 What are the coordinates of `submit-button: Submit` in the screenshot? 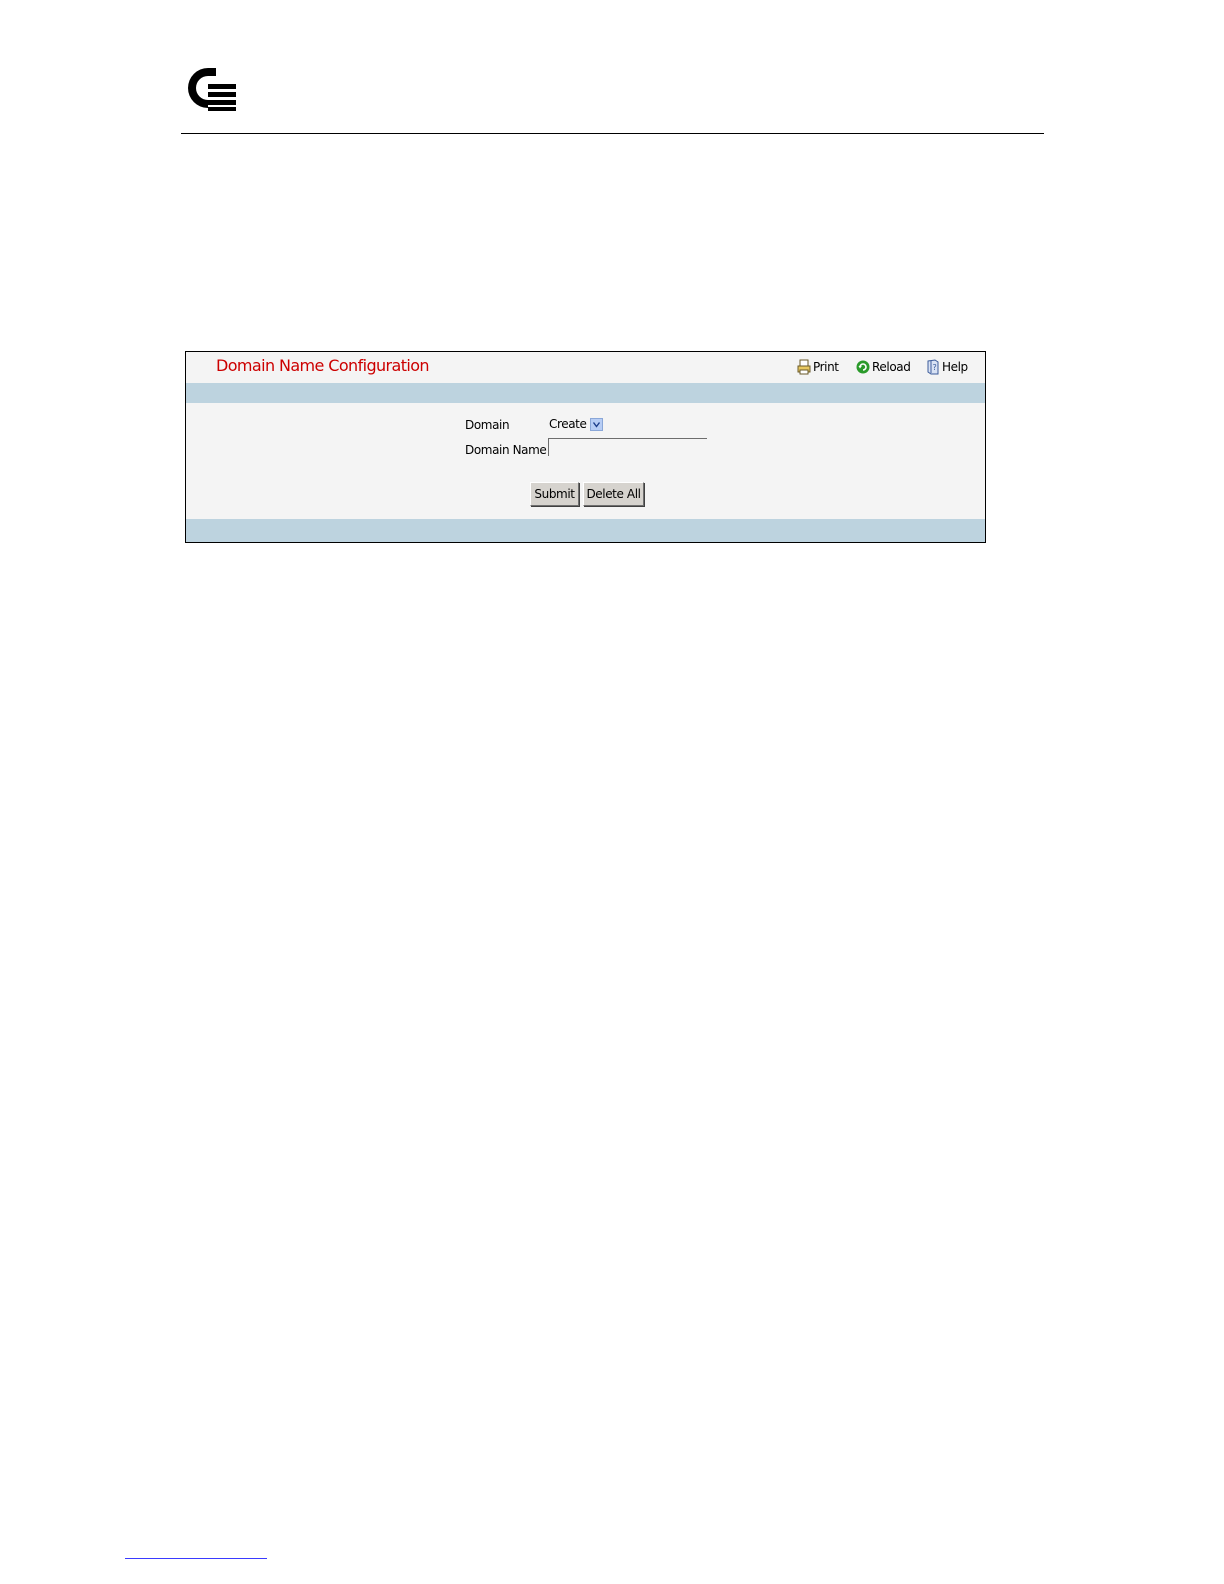 It's located at (554, 494).